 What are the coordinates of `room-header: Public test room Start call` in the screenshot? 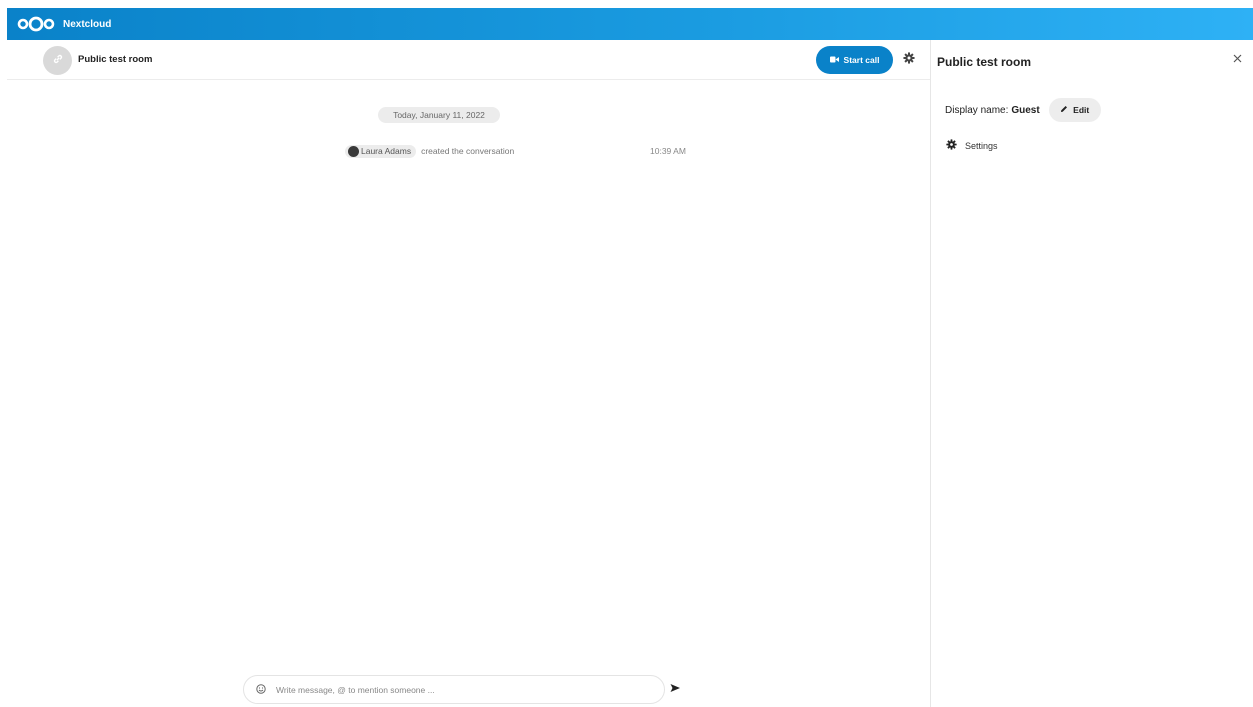 It's located at (468, 60).